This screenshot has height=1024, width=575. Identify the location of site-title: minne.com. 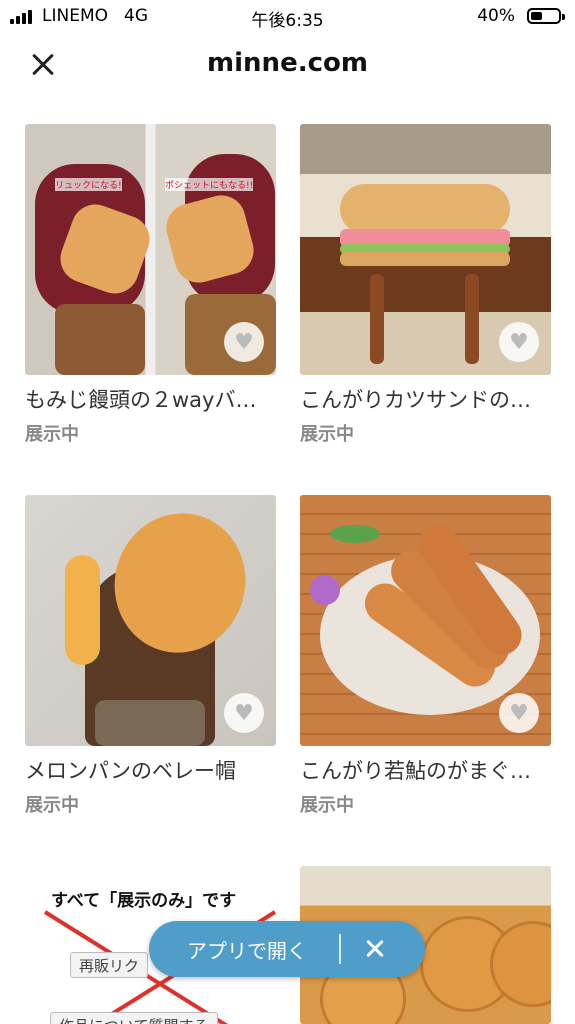
(287, 63).